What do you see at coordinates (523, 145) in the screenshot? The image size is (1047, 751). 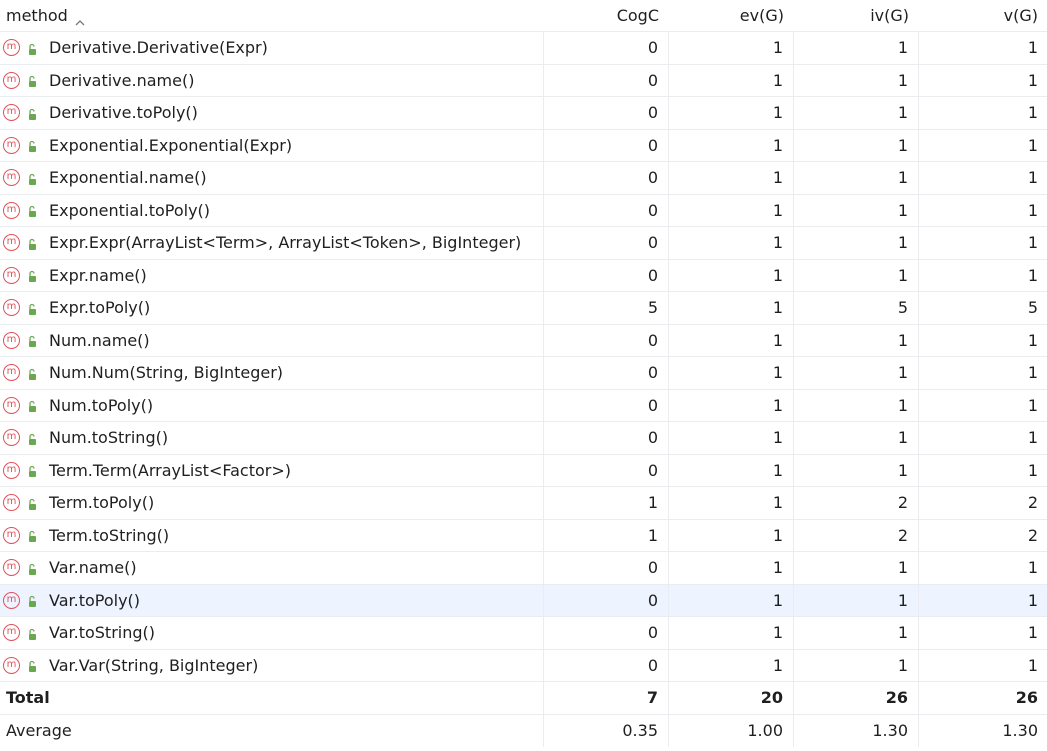 I see `table-row: m Exponential.Exponential(Expr) 0 1 1 1` at bounding box center [523, 145].